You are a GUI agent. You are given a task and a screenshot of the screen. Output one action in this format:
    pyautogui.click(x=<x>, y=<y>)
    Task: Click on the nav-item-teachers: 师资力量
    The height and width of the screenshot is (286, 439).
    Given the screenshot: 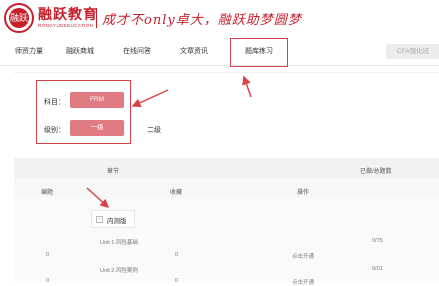 What is the action you would take?
    pyautogui.click(x=29, y=51)
    